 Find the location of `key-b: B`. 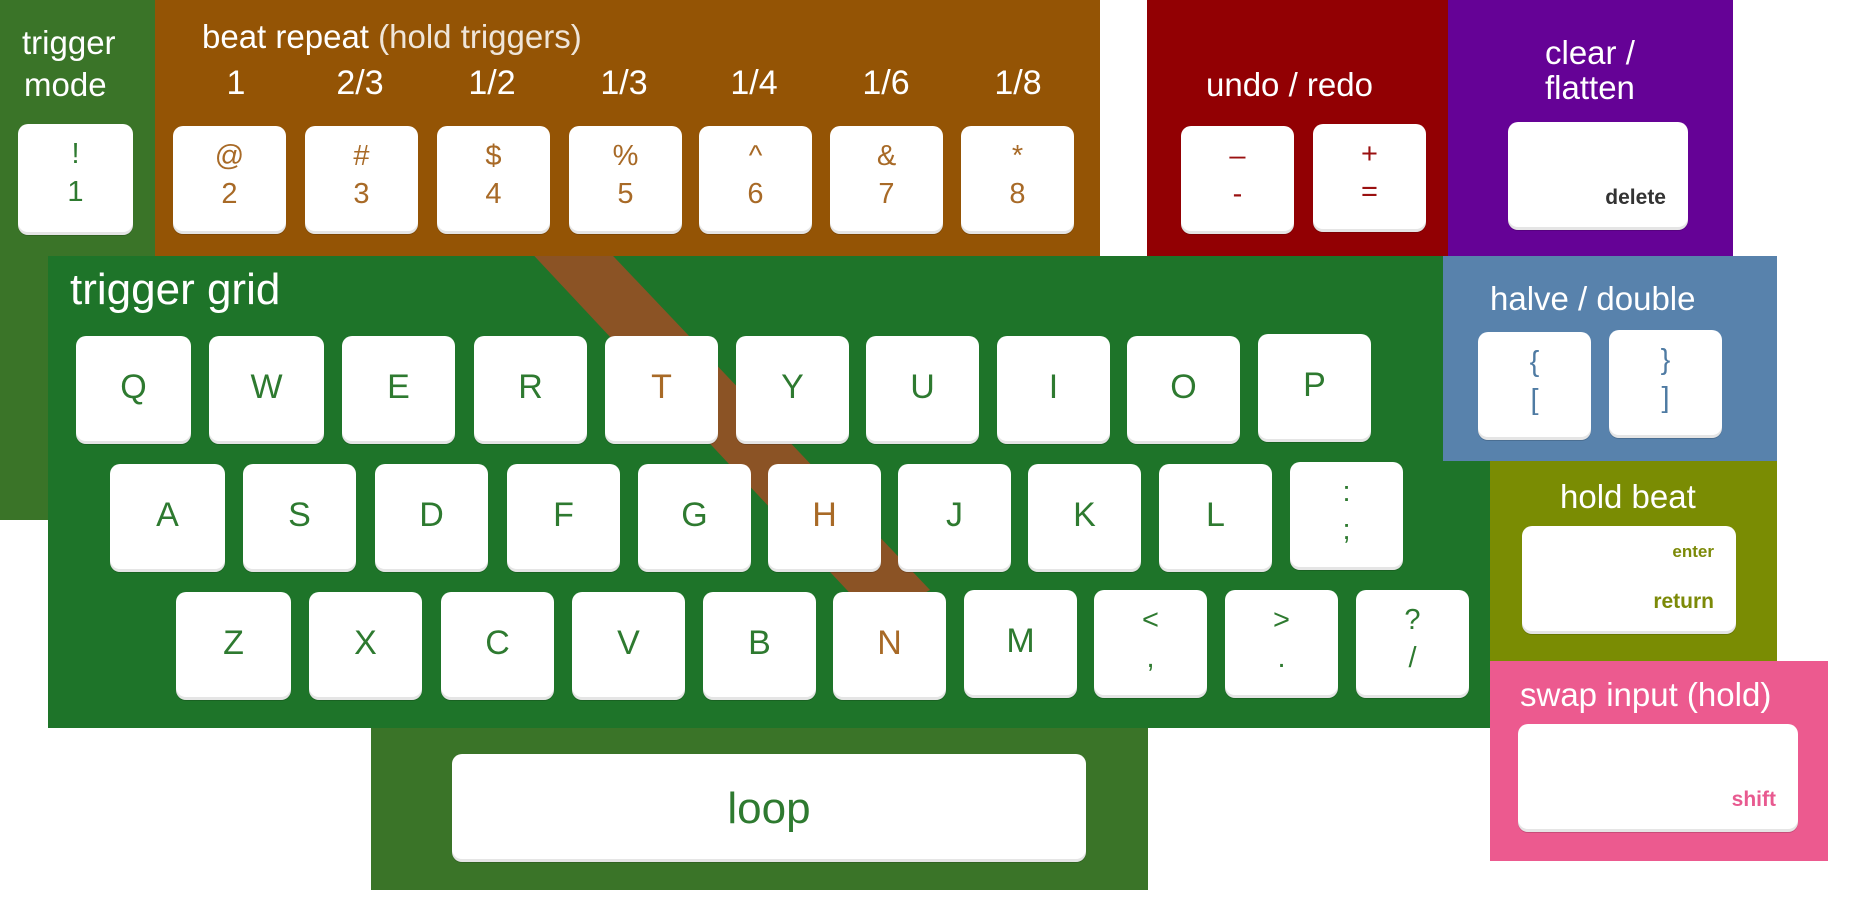

key-b: B is located at coordinates (759, 646).